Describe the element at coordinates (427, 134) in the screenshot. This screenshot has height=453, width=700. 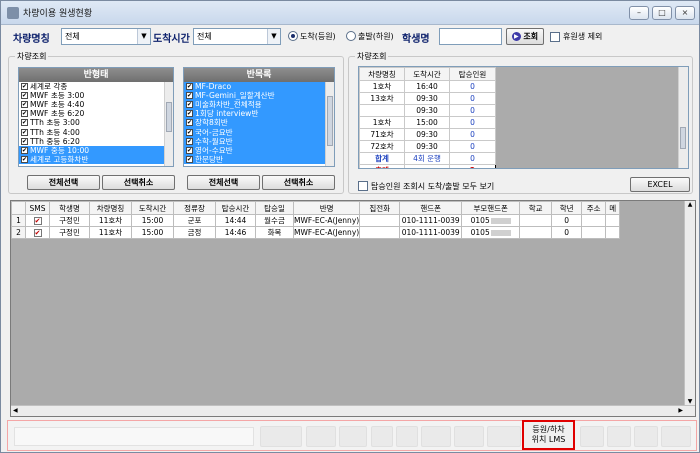
I see `table-row: 71호차 09:30 0` at that location.